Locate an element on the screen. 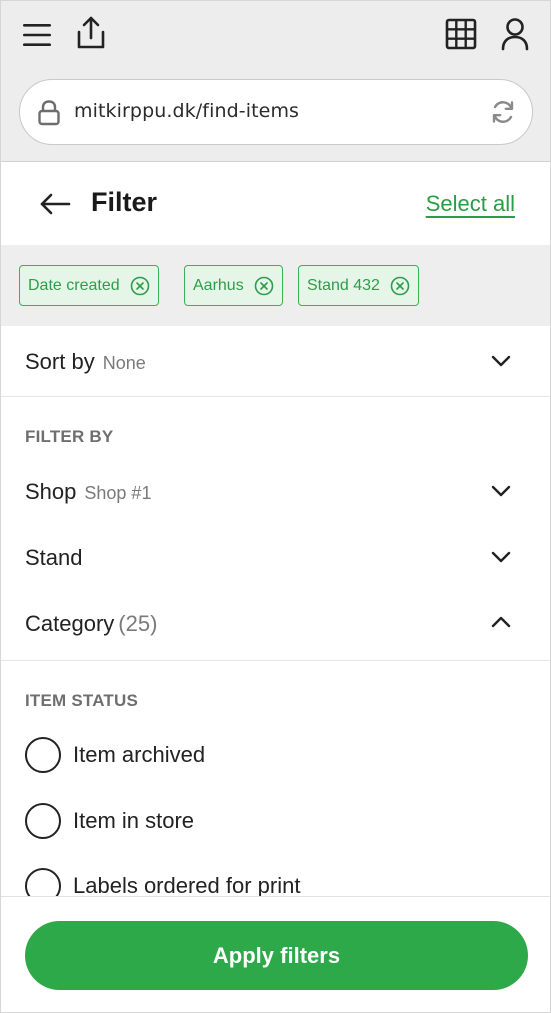  stand-row: Stand is located at coordinates (275, 558).